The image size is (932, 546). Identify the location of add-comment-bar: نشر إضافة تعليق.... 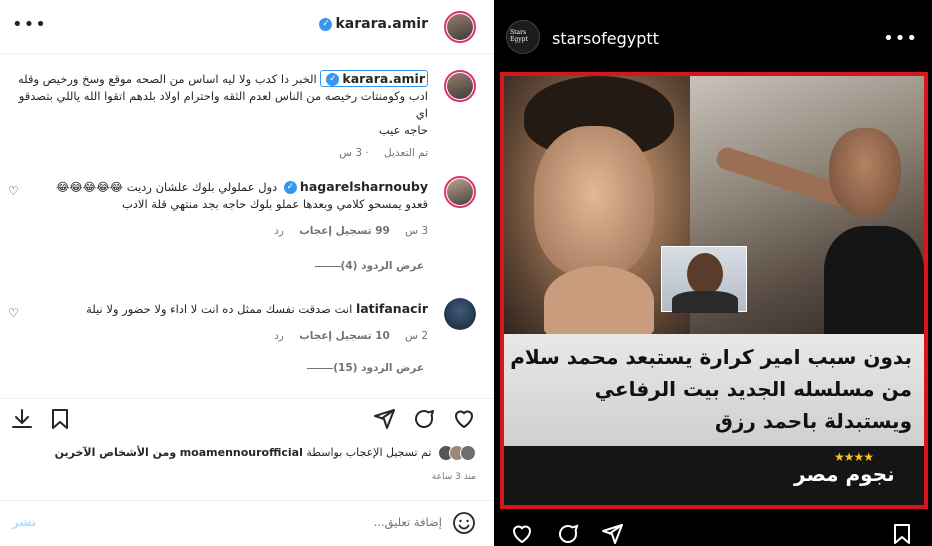
(247, 523).